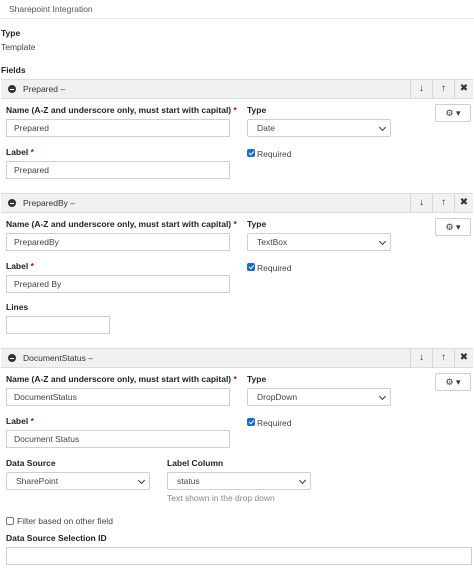  Describe the element at coordinates (78, 481) in the screenshot. I see `data-source-select: SharePoint` at that location.